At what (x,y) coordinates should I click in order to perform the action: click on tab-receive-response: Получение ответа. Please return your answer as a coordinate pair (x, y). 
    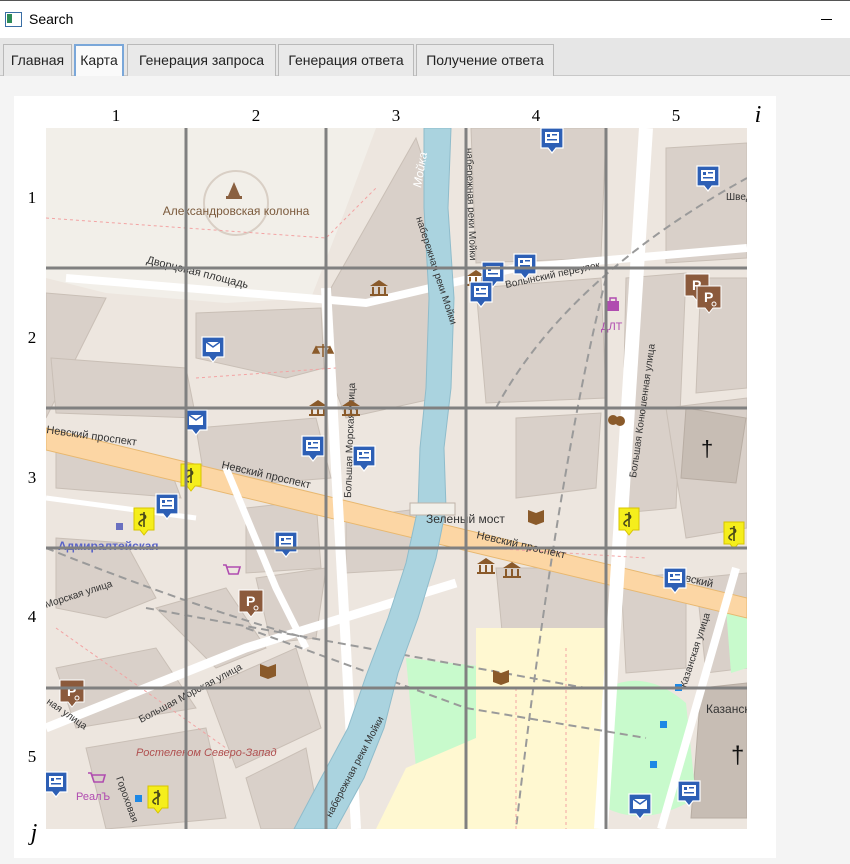
    Looking at the image, I should click on (485, 60).